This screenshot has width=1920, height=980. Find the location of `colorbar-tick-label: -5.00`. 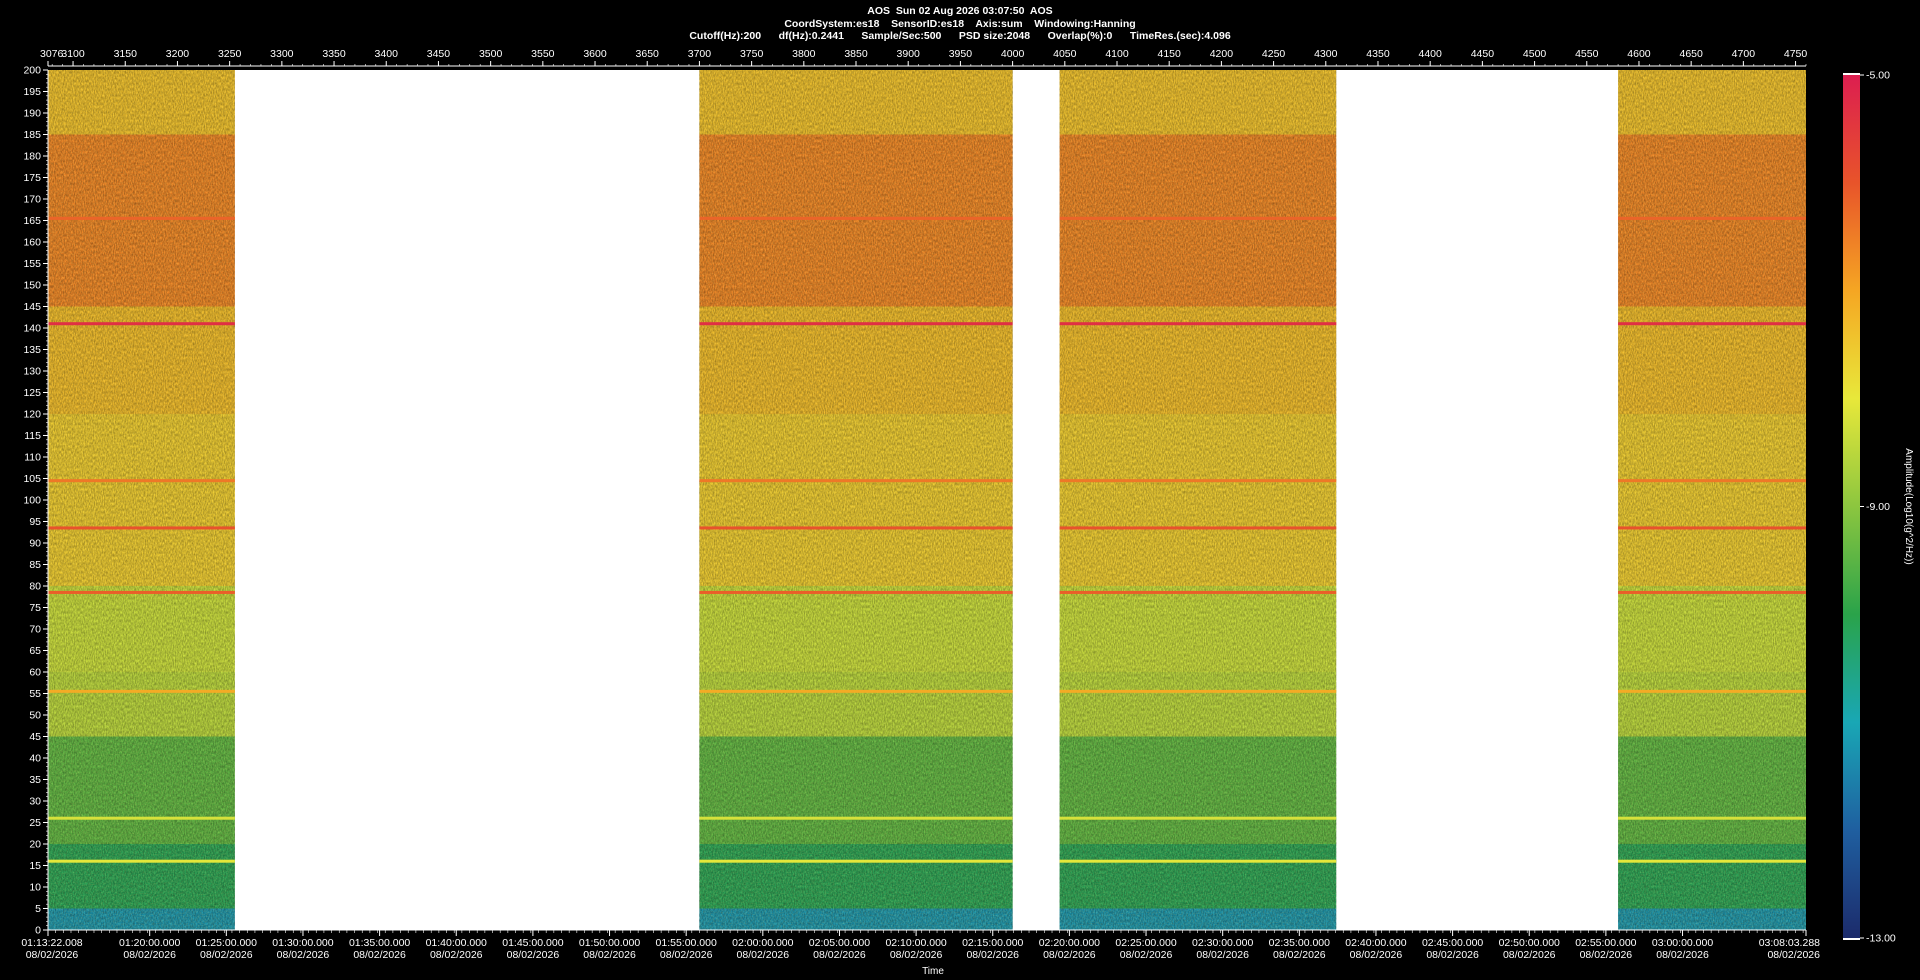

colorbar-tick-label: -5.00 is located at coordinates (1878, 76).